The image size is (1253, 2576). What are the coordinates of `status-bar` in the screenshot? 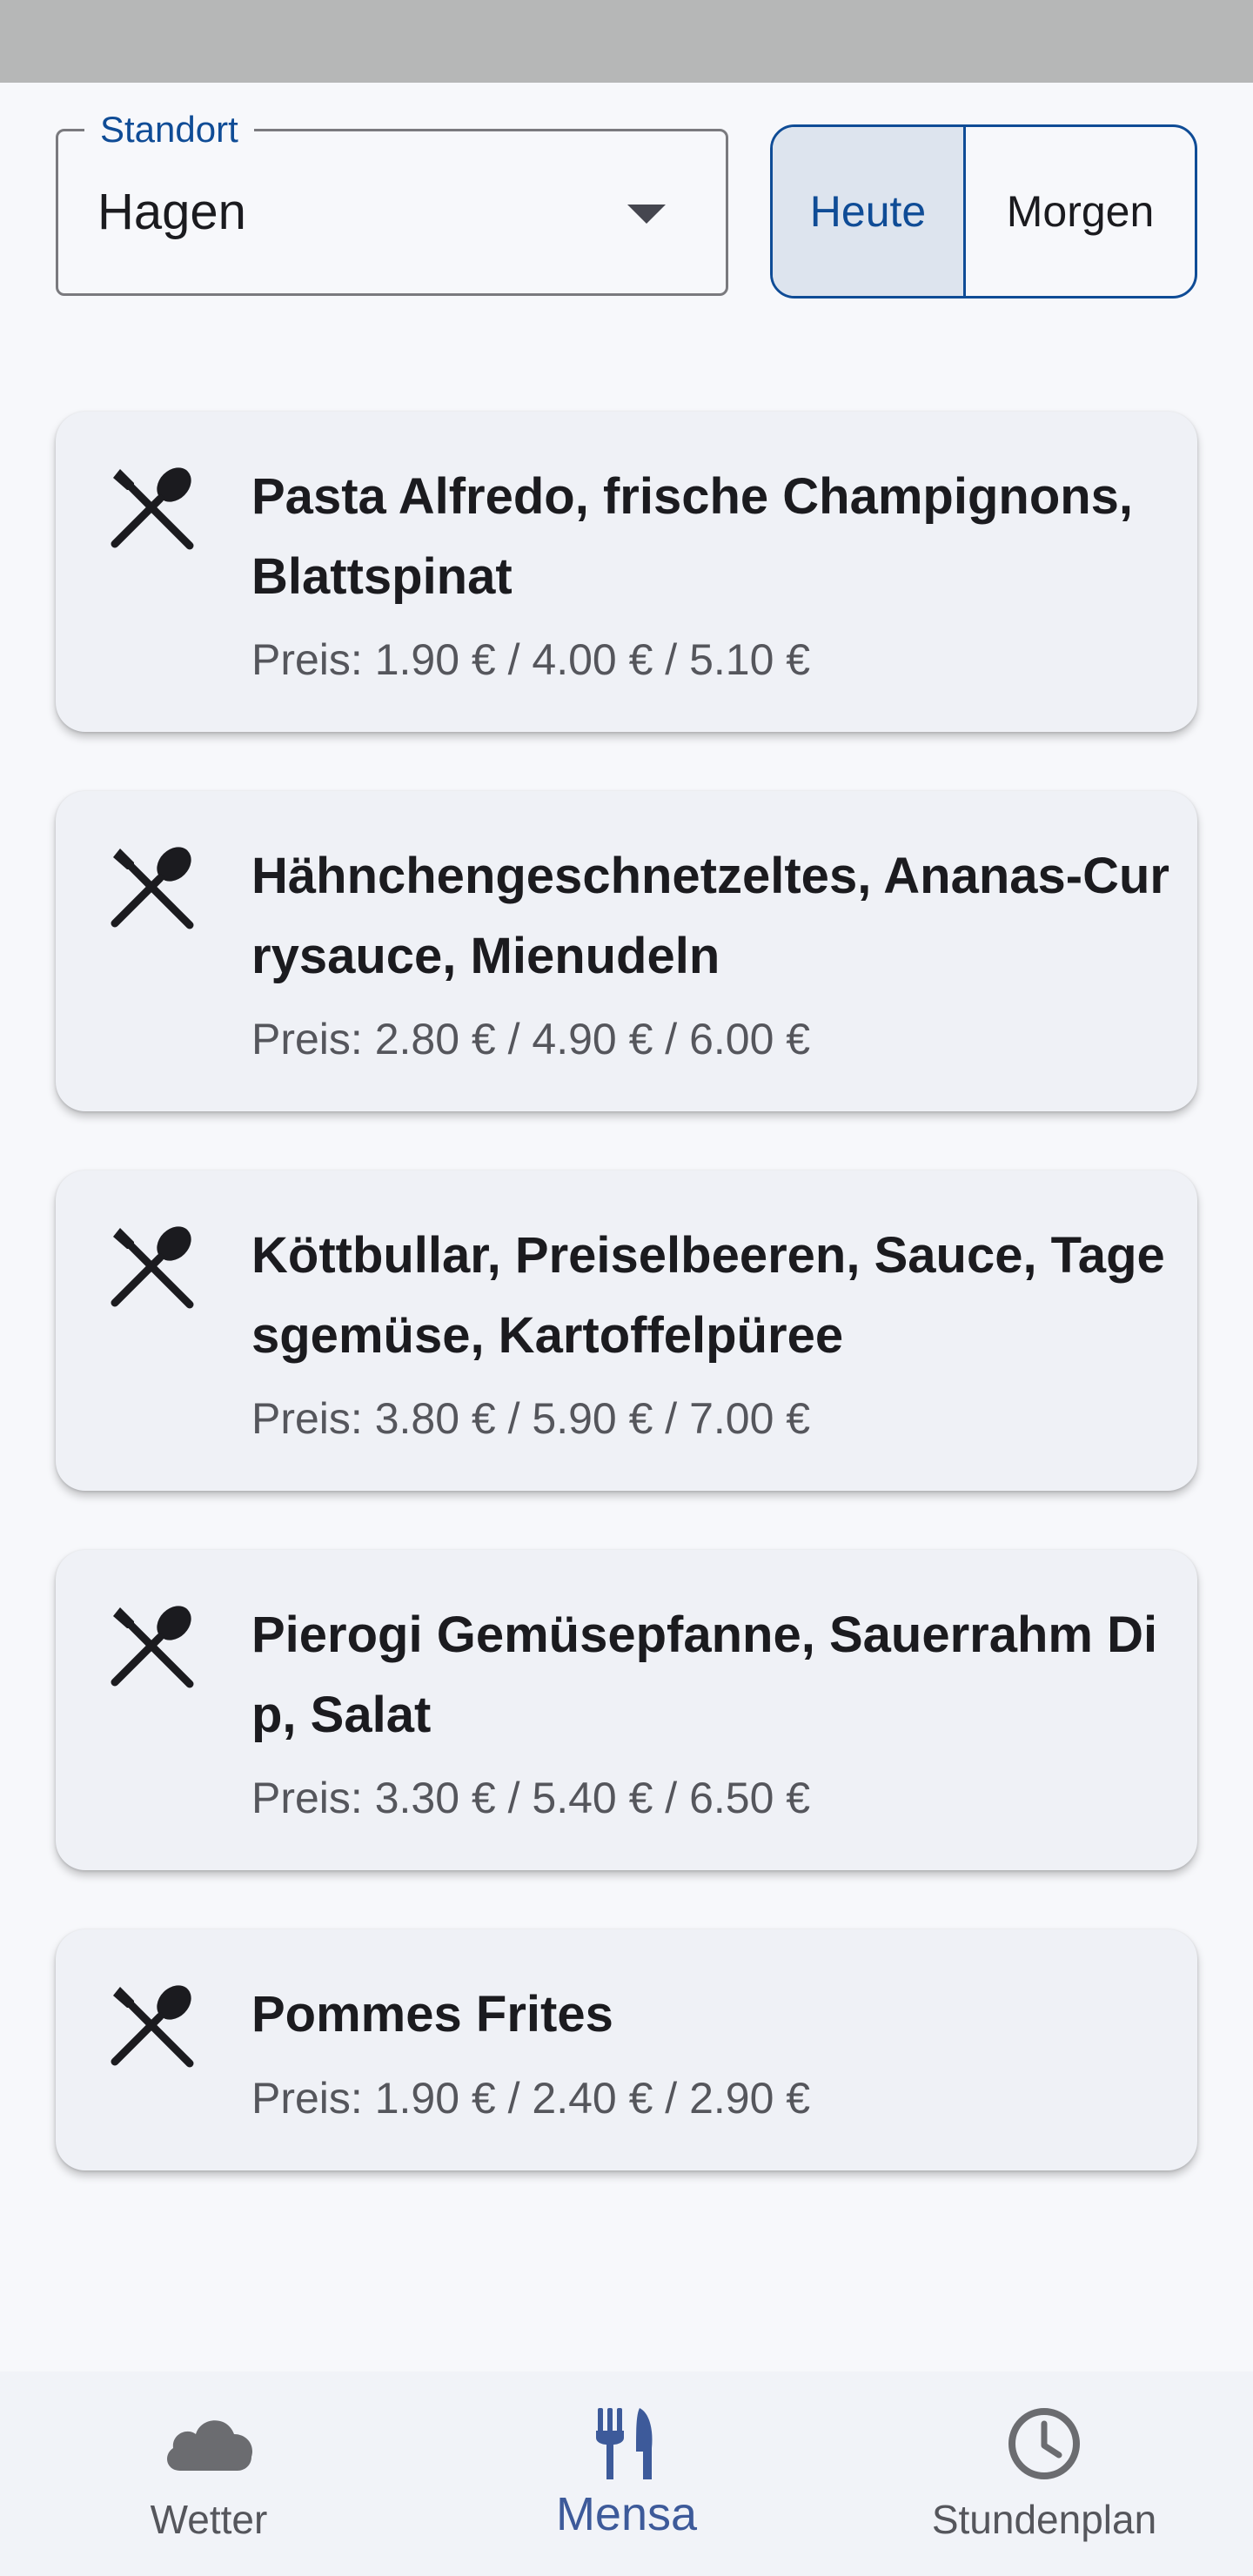 It's located at (626, 41).